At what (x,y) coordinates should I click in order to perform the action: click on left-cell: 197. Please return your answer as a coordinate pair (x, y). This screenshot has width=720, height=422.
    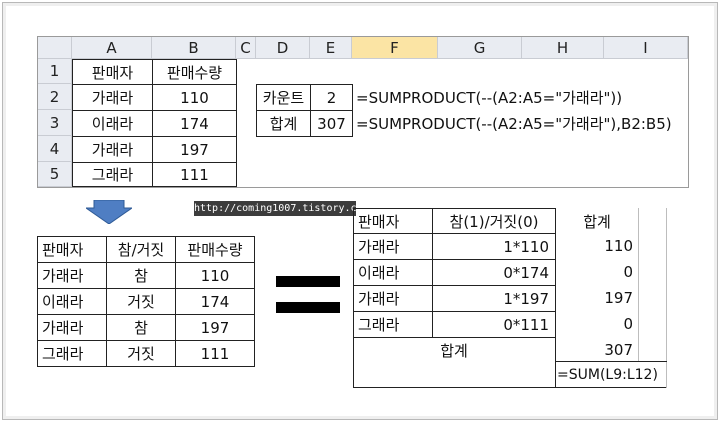
    Looking at the image, I should click on (215, 327).